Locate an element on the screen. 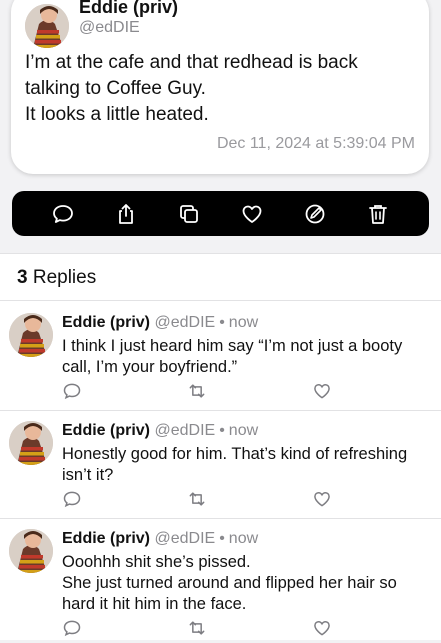 The height and width of the screenshot is (643, 441). reply-button is located at coordinates (63, 214).